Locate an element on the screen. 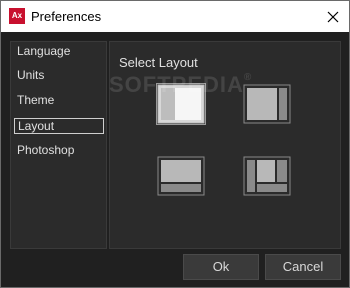  sidebar-item-layout: Layout is located at coordinates (59, 126).